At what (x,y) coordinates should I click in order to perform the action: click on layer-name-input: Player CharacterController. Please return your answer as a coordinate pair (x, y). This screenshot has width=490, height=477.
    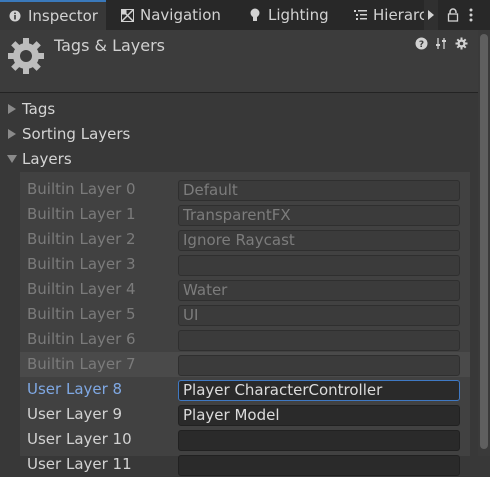
    Looking at the image, I should click on (319, 390).